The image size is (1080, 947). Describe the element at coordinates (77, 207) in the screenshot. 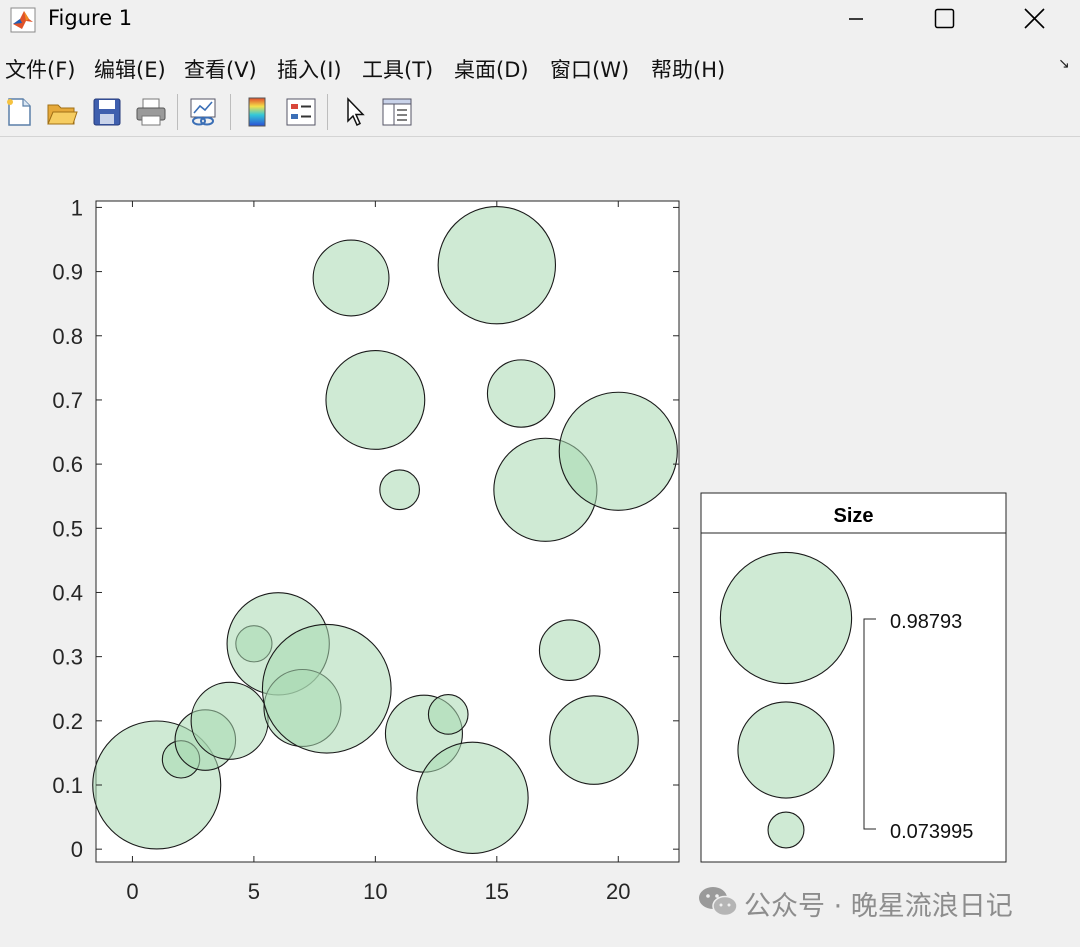

I see `y-tick-label: 1` at that location.